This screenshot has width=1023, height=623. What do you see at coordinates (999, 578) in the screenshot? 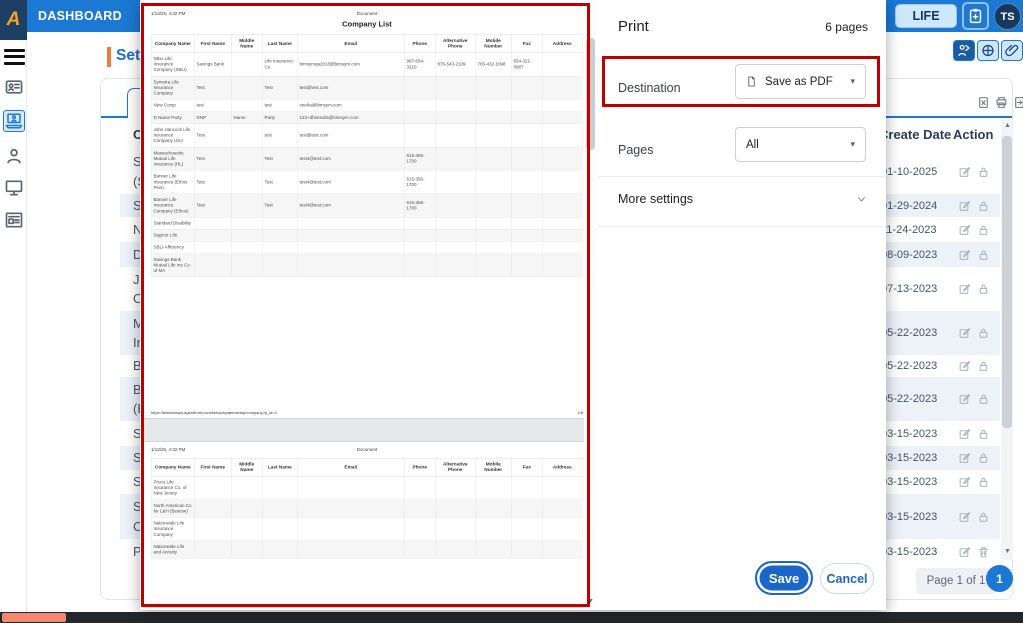
I see `pagination-page-1: 1` at bounding box center [999, 578].